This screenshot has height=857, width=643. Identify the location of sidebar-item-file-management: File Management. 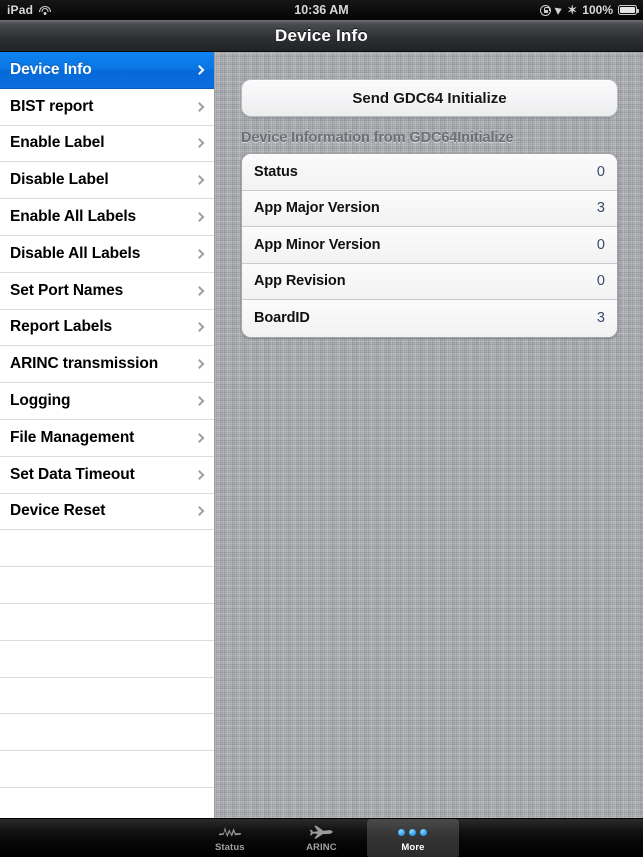
(107, 438).